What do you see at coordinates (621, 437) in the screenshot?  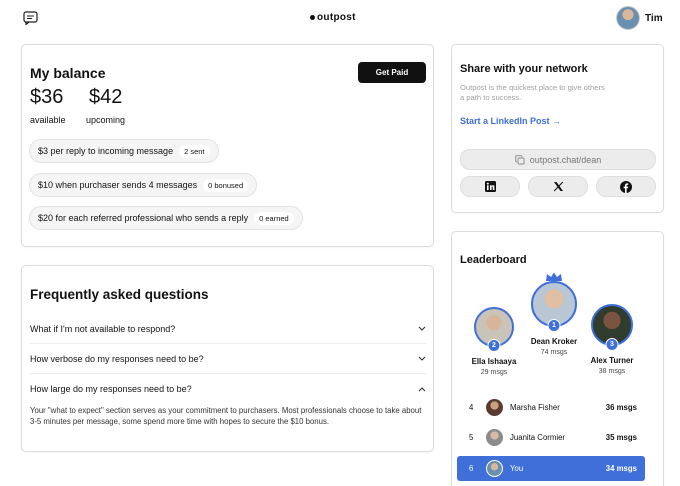 I see `row-msgs: 35 msgs` at bounding box center [621, 437].